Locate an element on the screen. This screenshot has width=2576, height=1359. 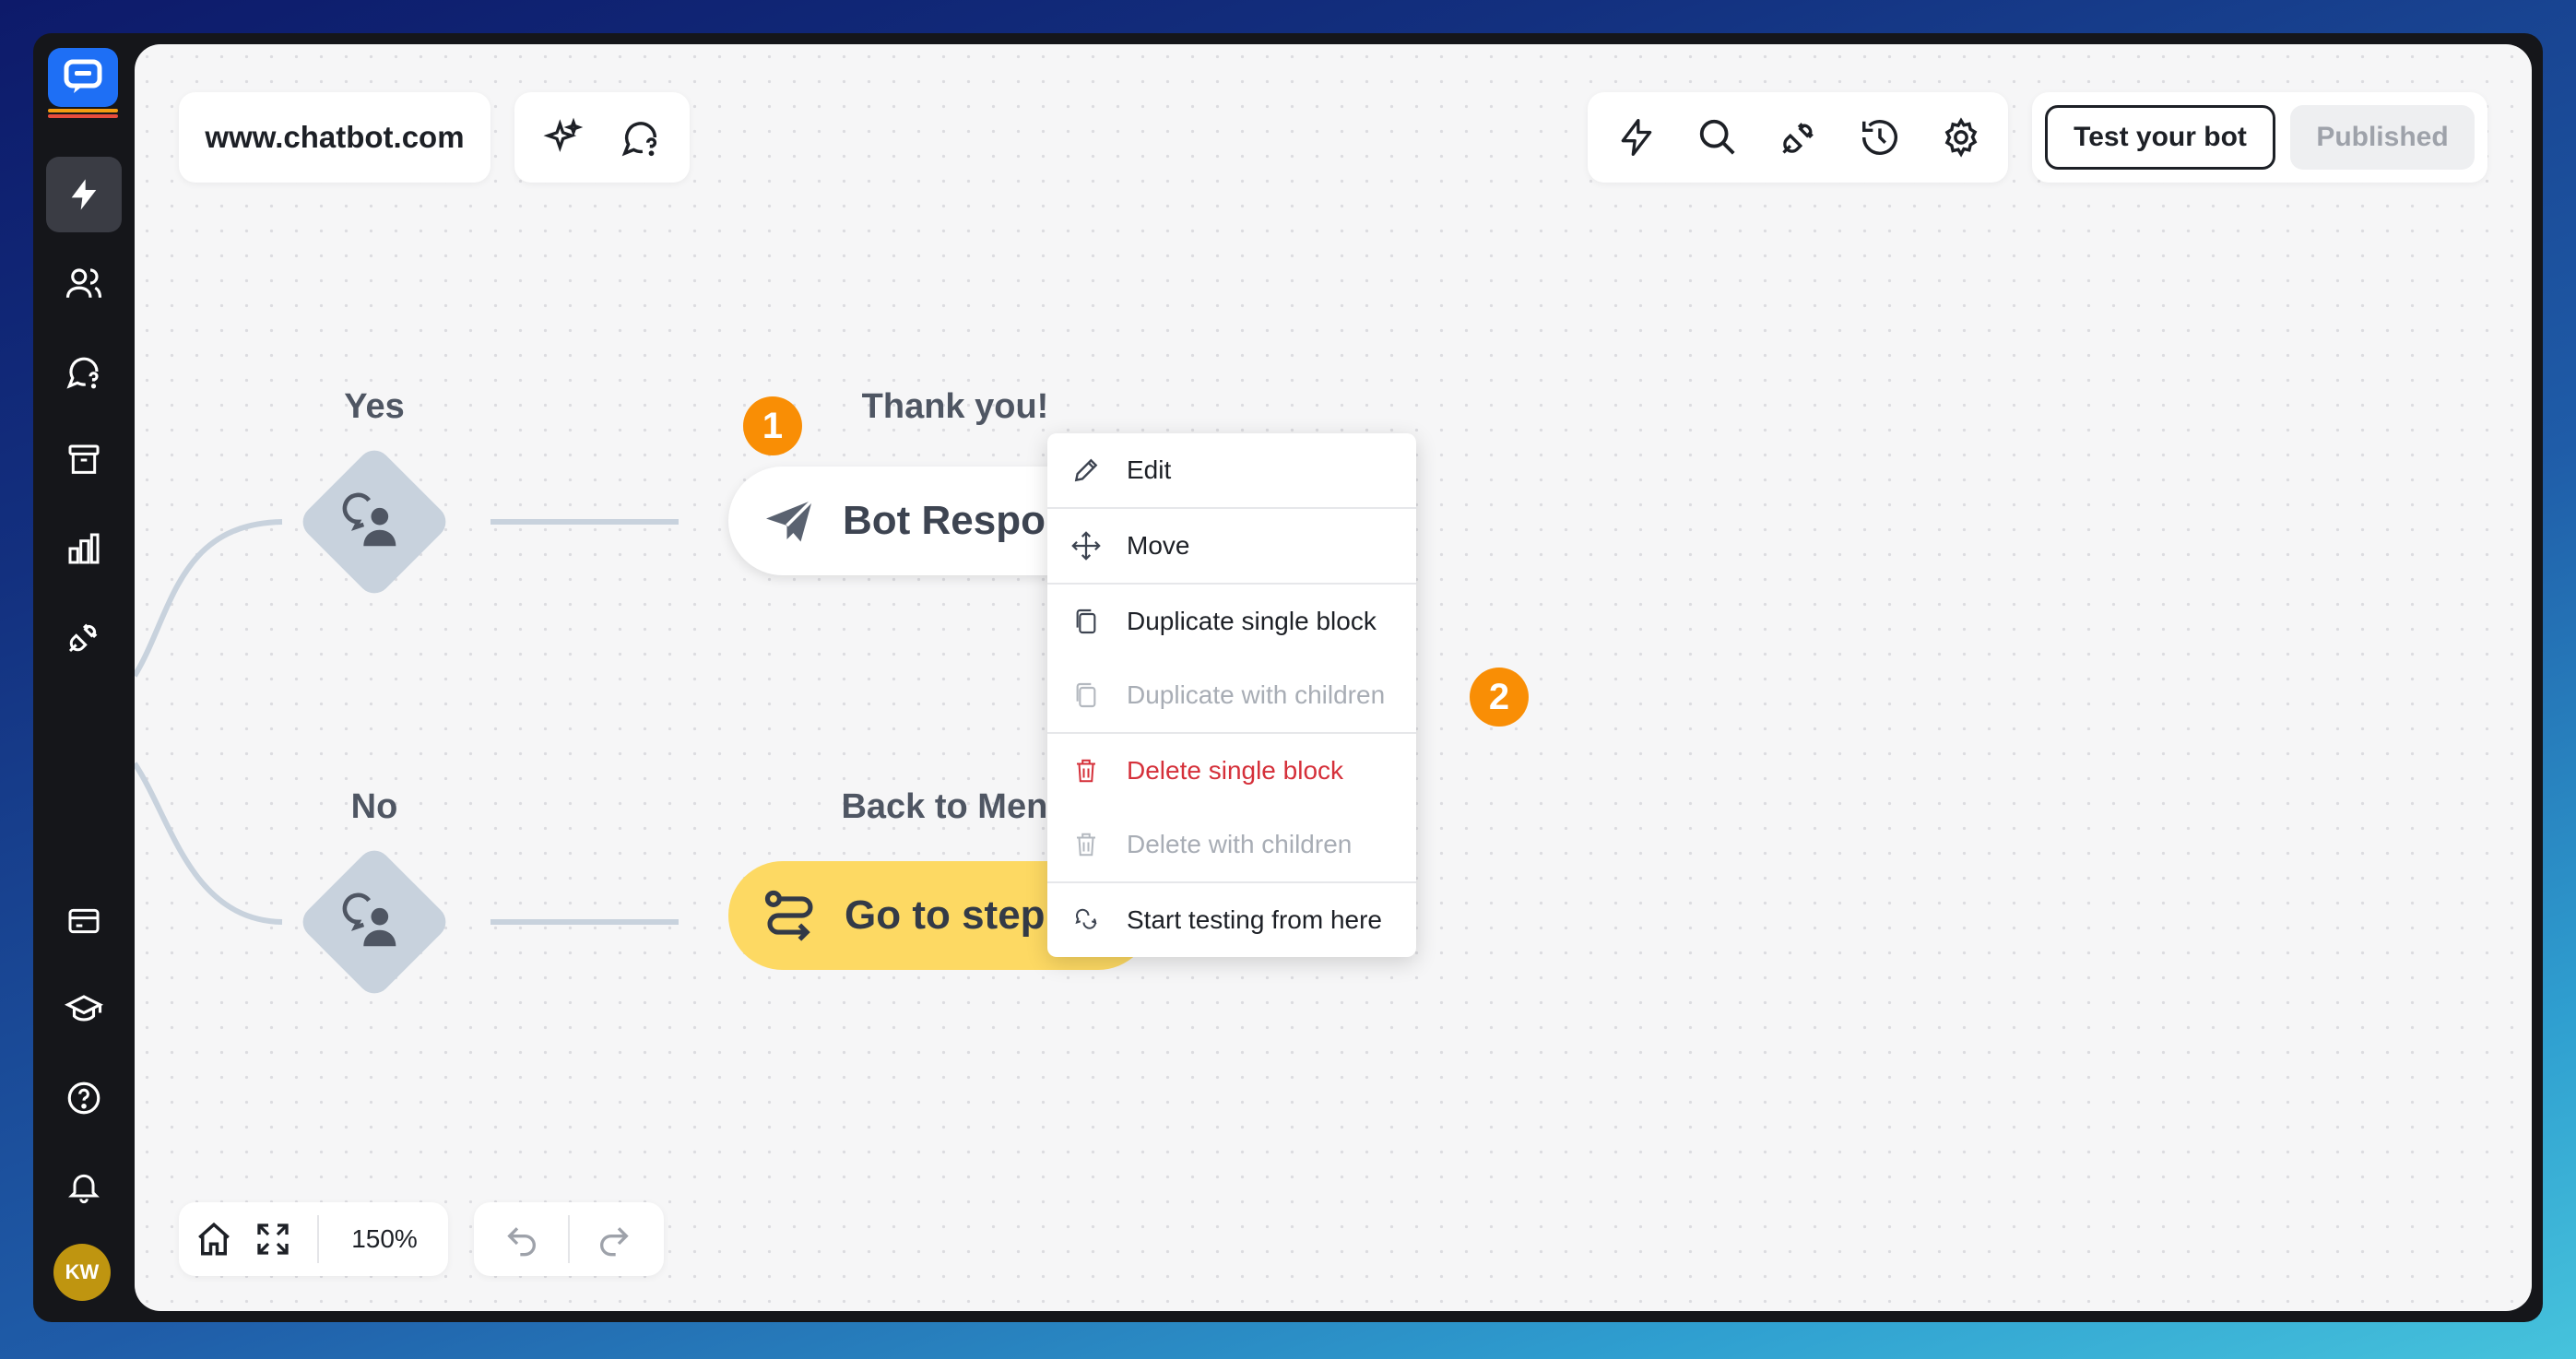
menu-item-move: Move is located at coordinates (1231, 546).